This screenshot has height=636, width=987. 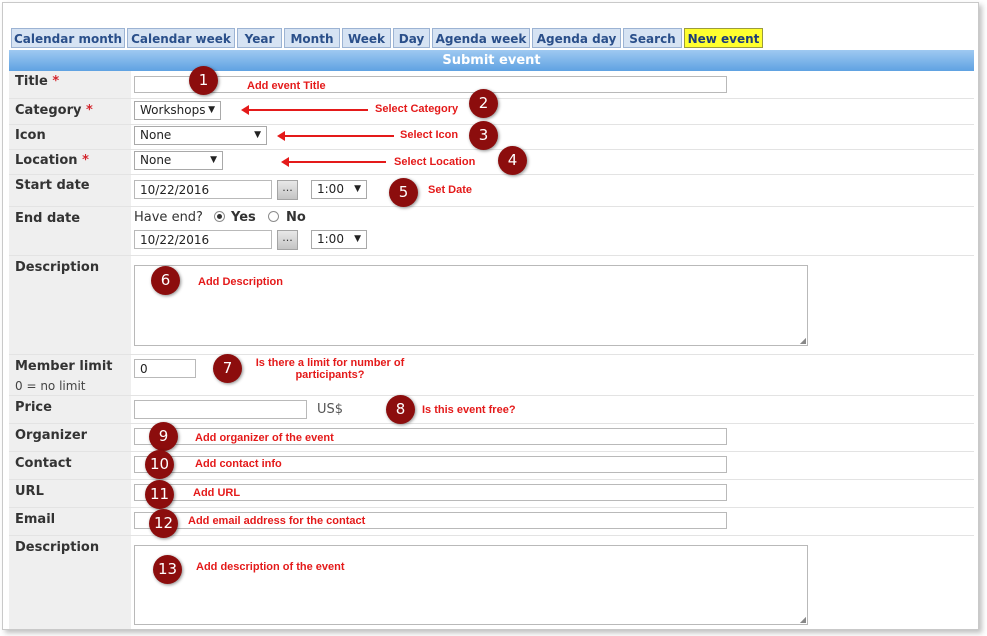 I want to click on end-date-input: 10/22/2016, so click(x=203, y=239).